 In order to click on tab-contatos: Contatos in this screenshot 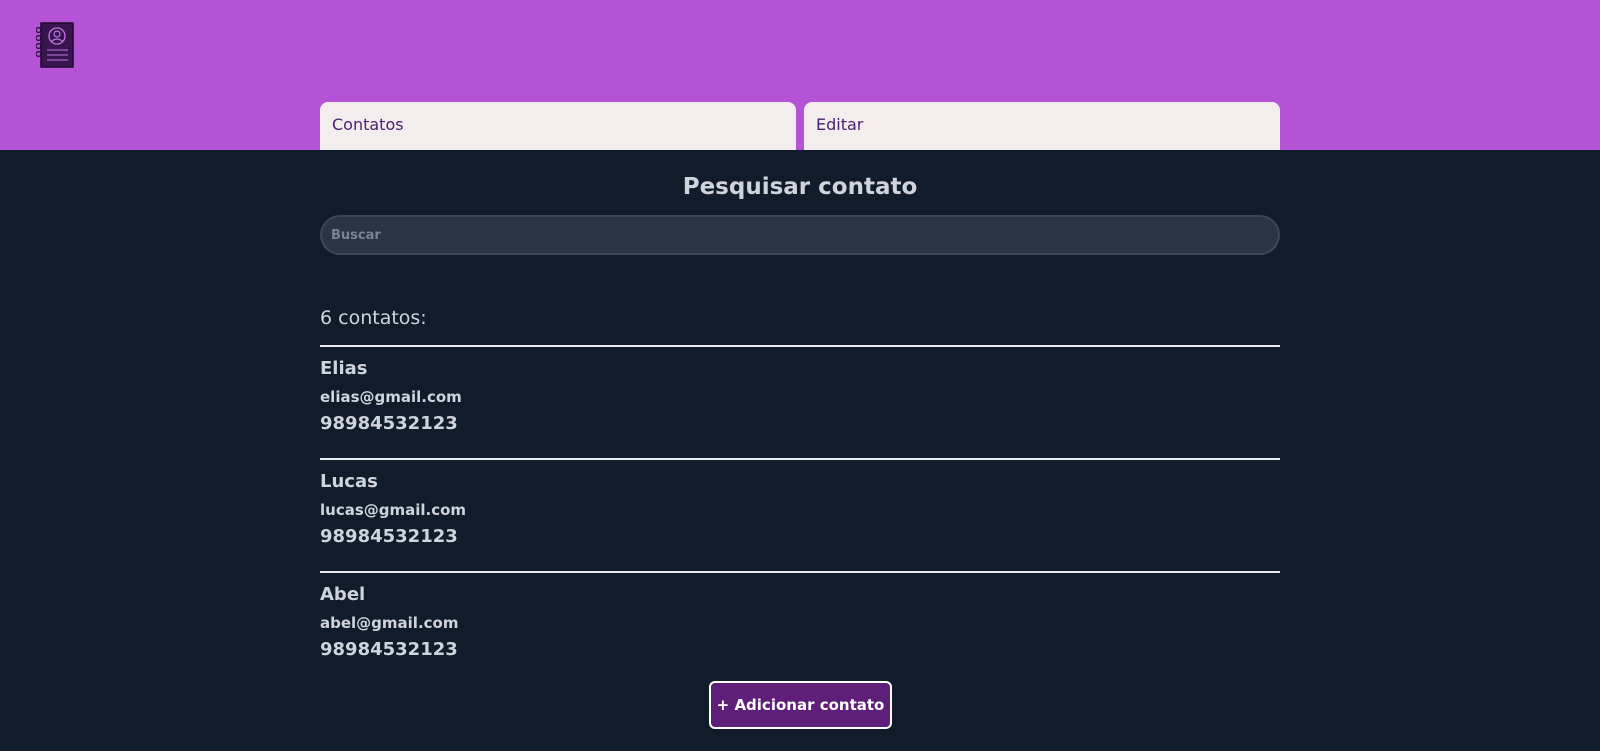, I will do `click(558, 126)`.